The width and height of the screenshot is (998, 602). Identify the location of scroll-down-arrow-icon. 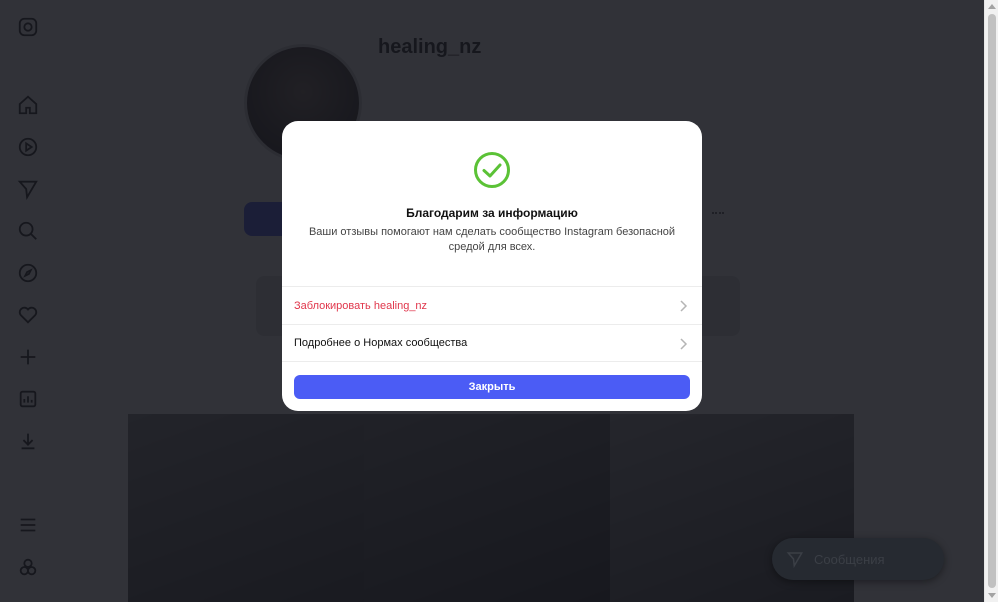
(992, 595).